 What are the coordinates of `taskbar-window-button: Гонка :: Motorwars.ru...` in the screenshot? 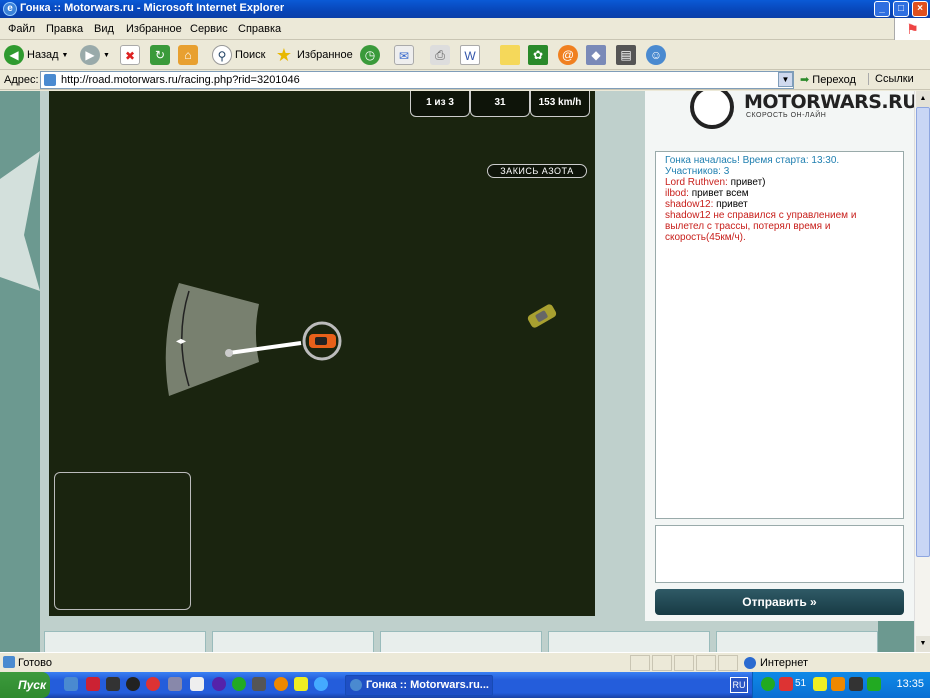 It's located at (419, 685).